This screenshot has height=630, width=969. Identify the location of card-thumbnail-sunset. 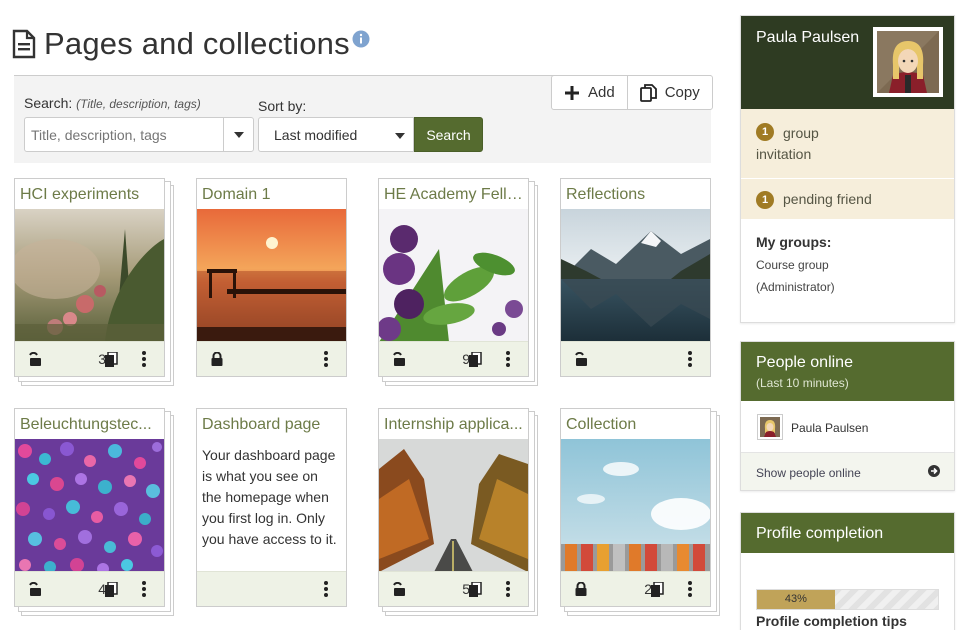
(271, 275).